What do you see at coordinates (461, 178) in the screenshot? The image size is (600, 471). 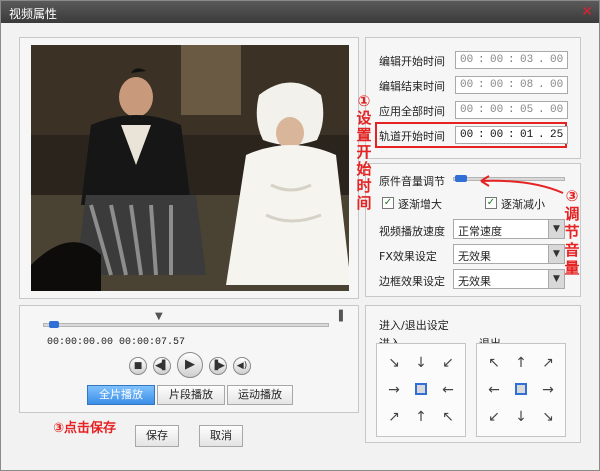 I see `volume-thumb` at bounding box center [461, 178].